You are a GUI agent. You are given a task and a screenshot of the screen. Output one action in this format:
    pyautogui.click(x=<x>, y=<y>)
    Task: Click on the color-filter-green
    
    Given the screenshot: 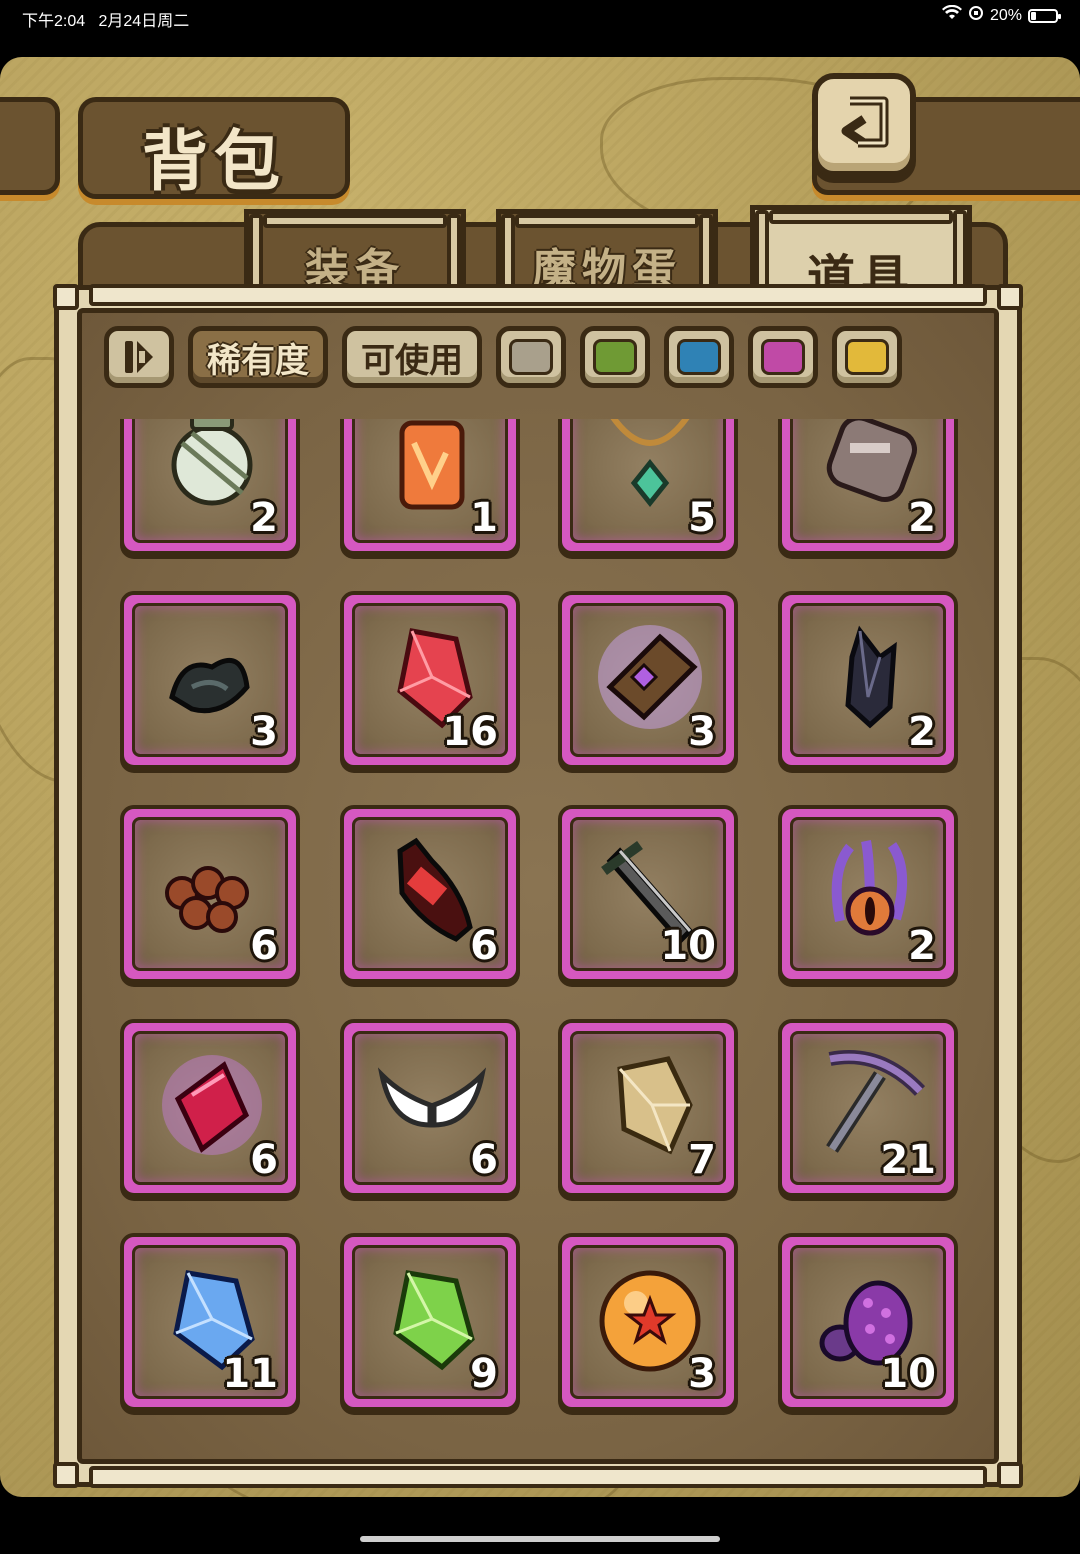 What is the action you would take?
    pyautogui.click(x=615, y=357)
    